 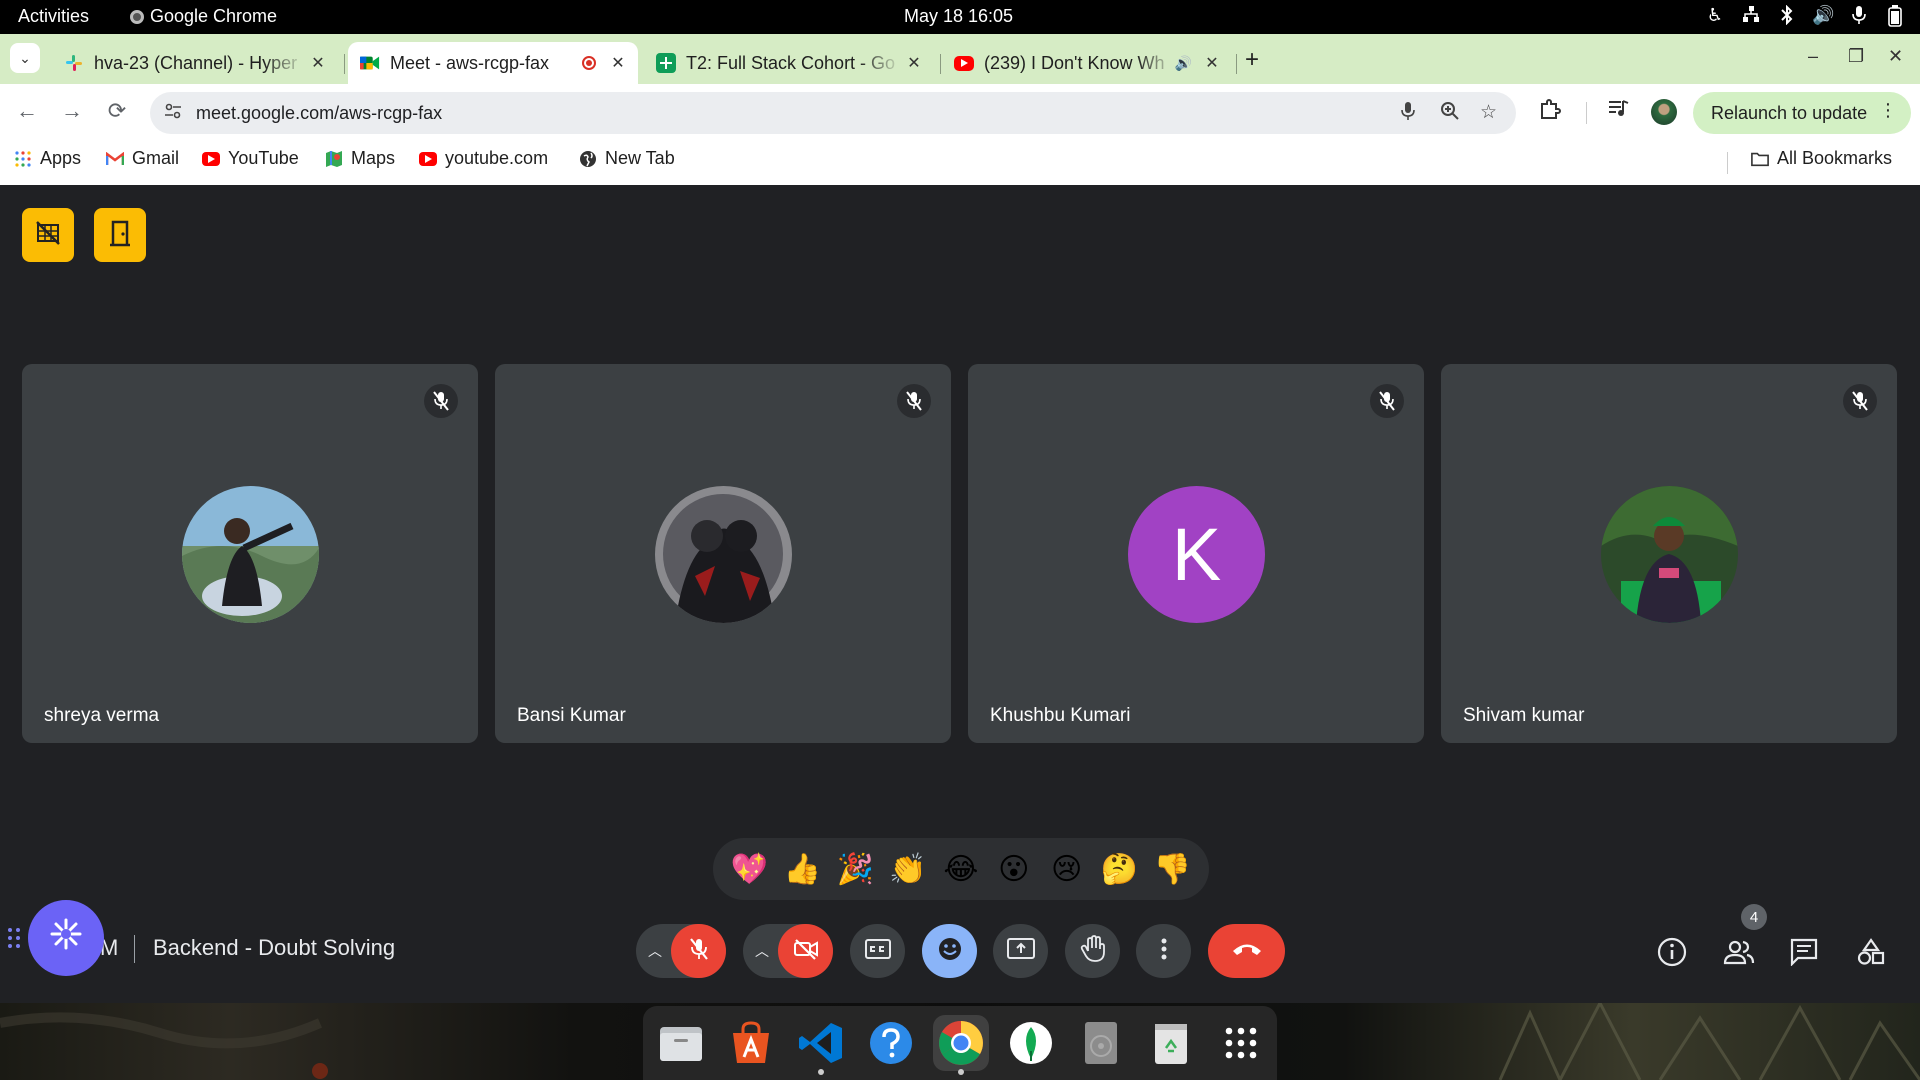 What do you see at coordinates (1120, 869) in the screenshot?
I see `reaction-thinking: 🤔` at bounding box center [1120, 869].